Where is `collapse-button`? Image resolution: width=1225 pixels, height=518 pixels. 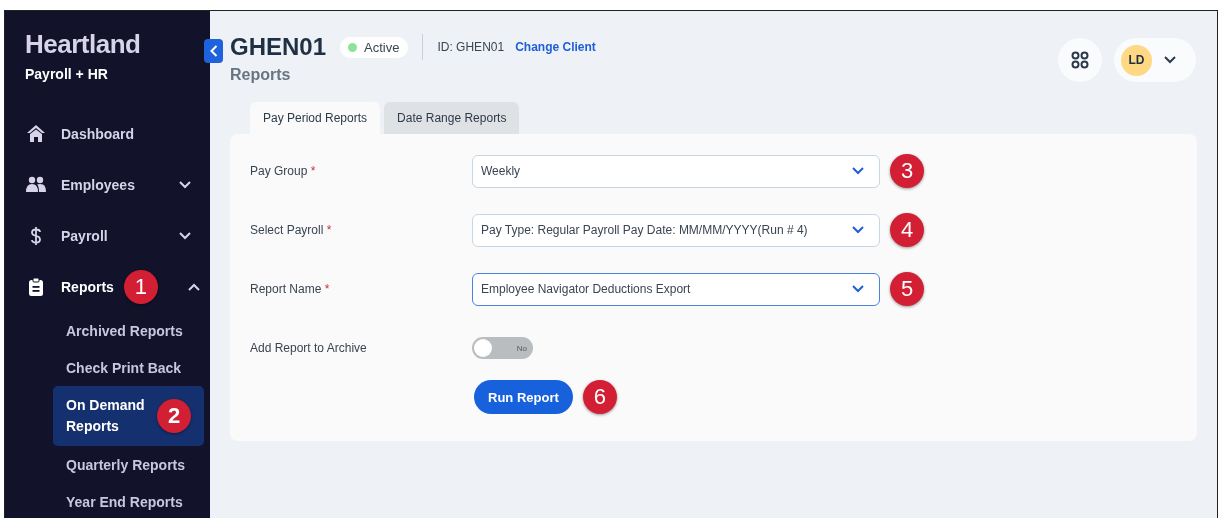
collapse-button is located at coordinates (213, 51).